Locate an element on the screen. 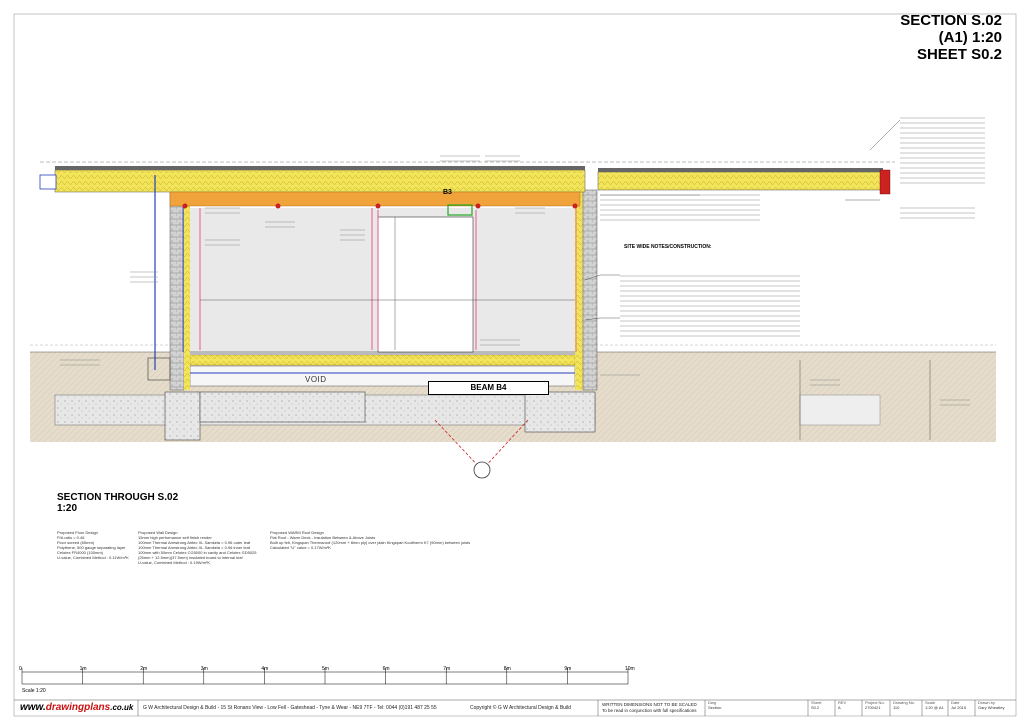 The width and height of the screenshot is (1024, 728). tb-sheet-value: S0.2 is located at coordinates (815, 707).